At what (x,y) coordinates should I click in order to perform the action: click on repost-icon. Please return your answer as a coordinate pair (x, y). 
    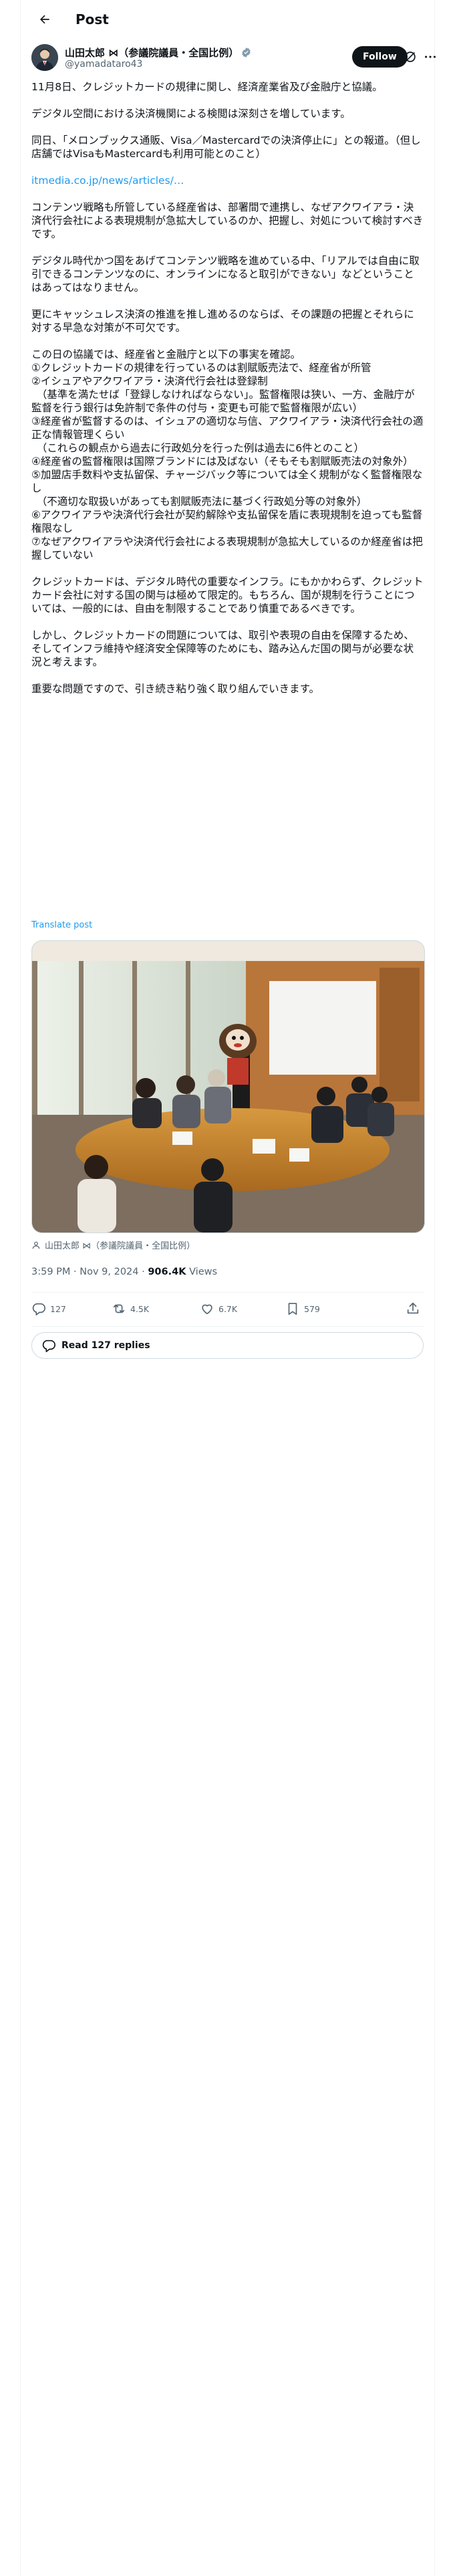
    Looking at the image, I should click on (119, 1309).